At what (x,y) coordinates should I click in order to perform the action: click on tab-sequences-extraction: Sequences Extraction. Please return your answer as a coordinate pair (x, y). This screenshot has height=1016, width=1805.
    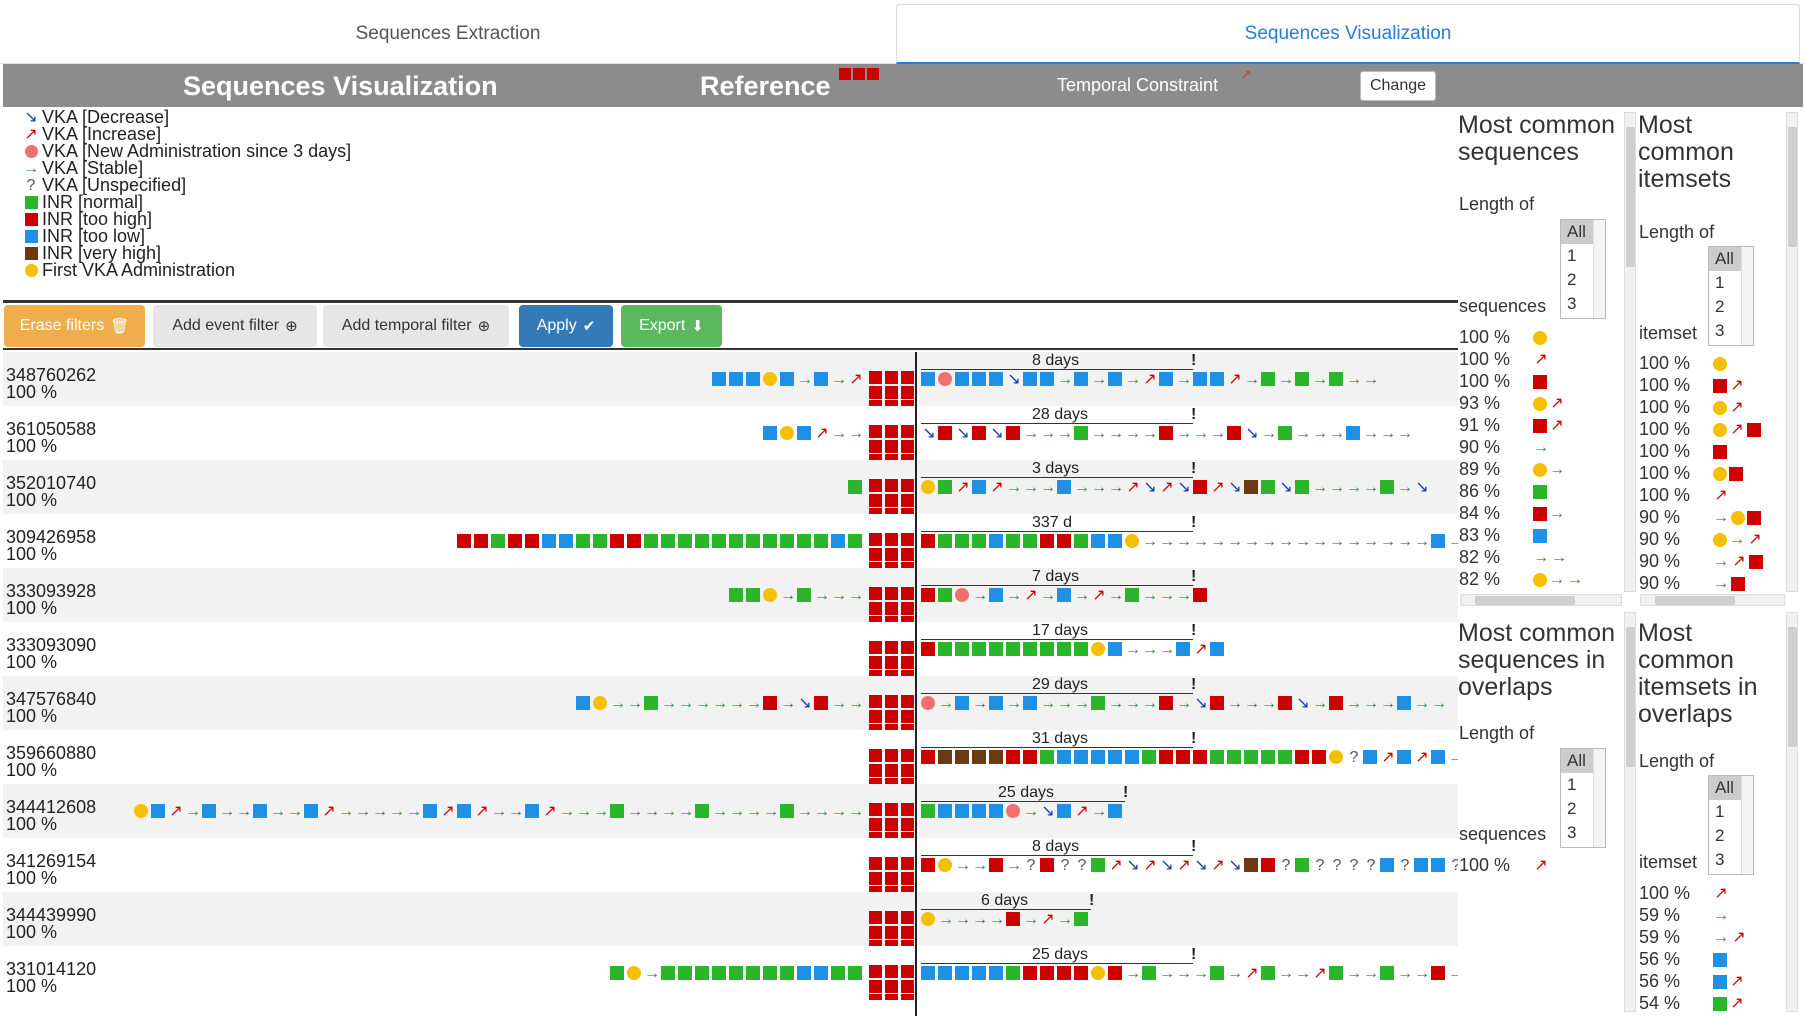
    Looking at the image, I should click on (448, 34).